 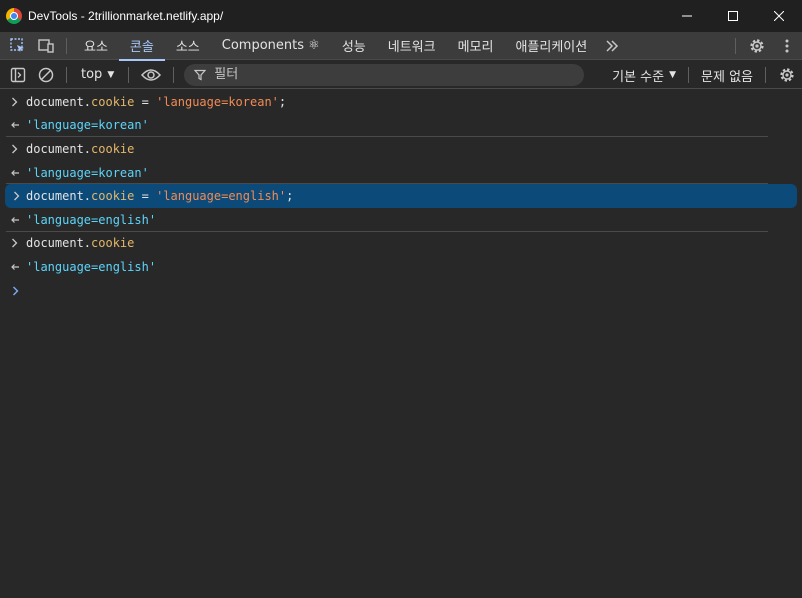 I want to click on close-button, so click(x=779, y=16).